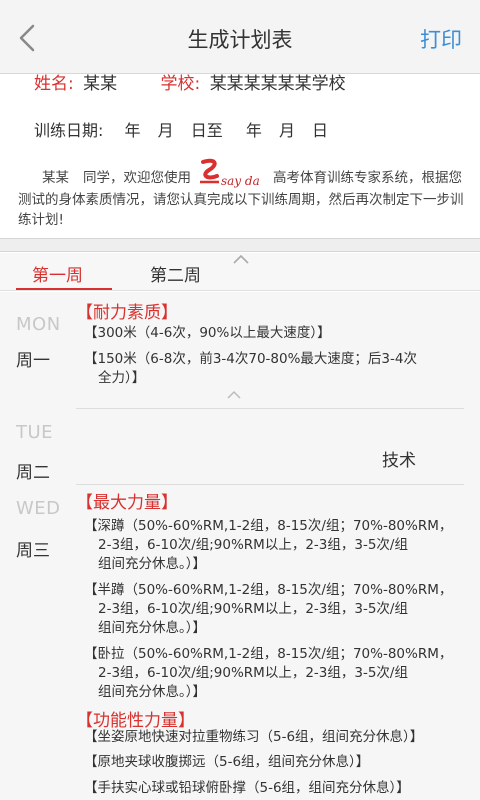  Describe the element at coordinates (206, 130) in the screenshot. I see `date-part: 日至` at that location.